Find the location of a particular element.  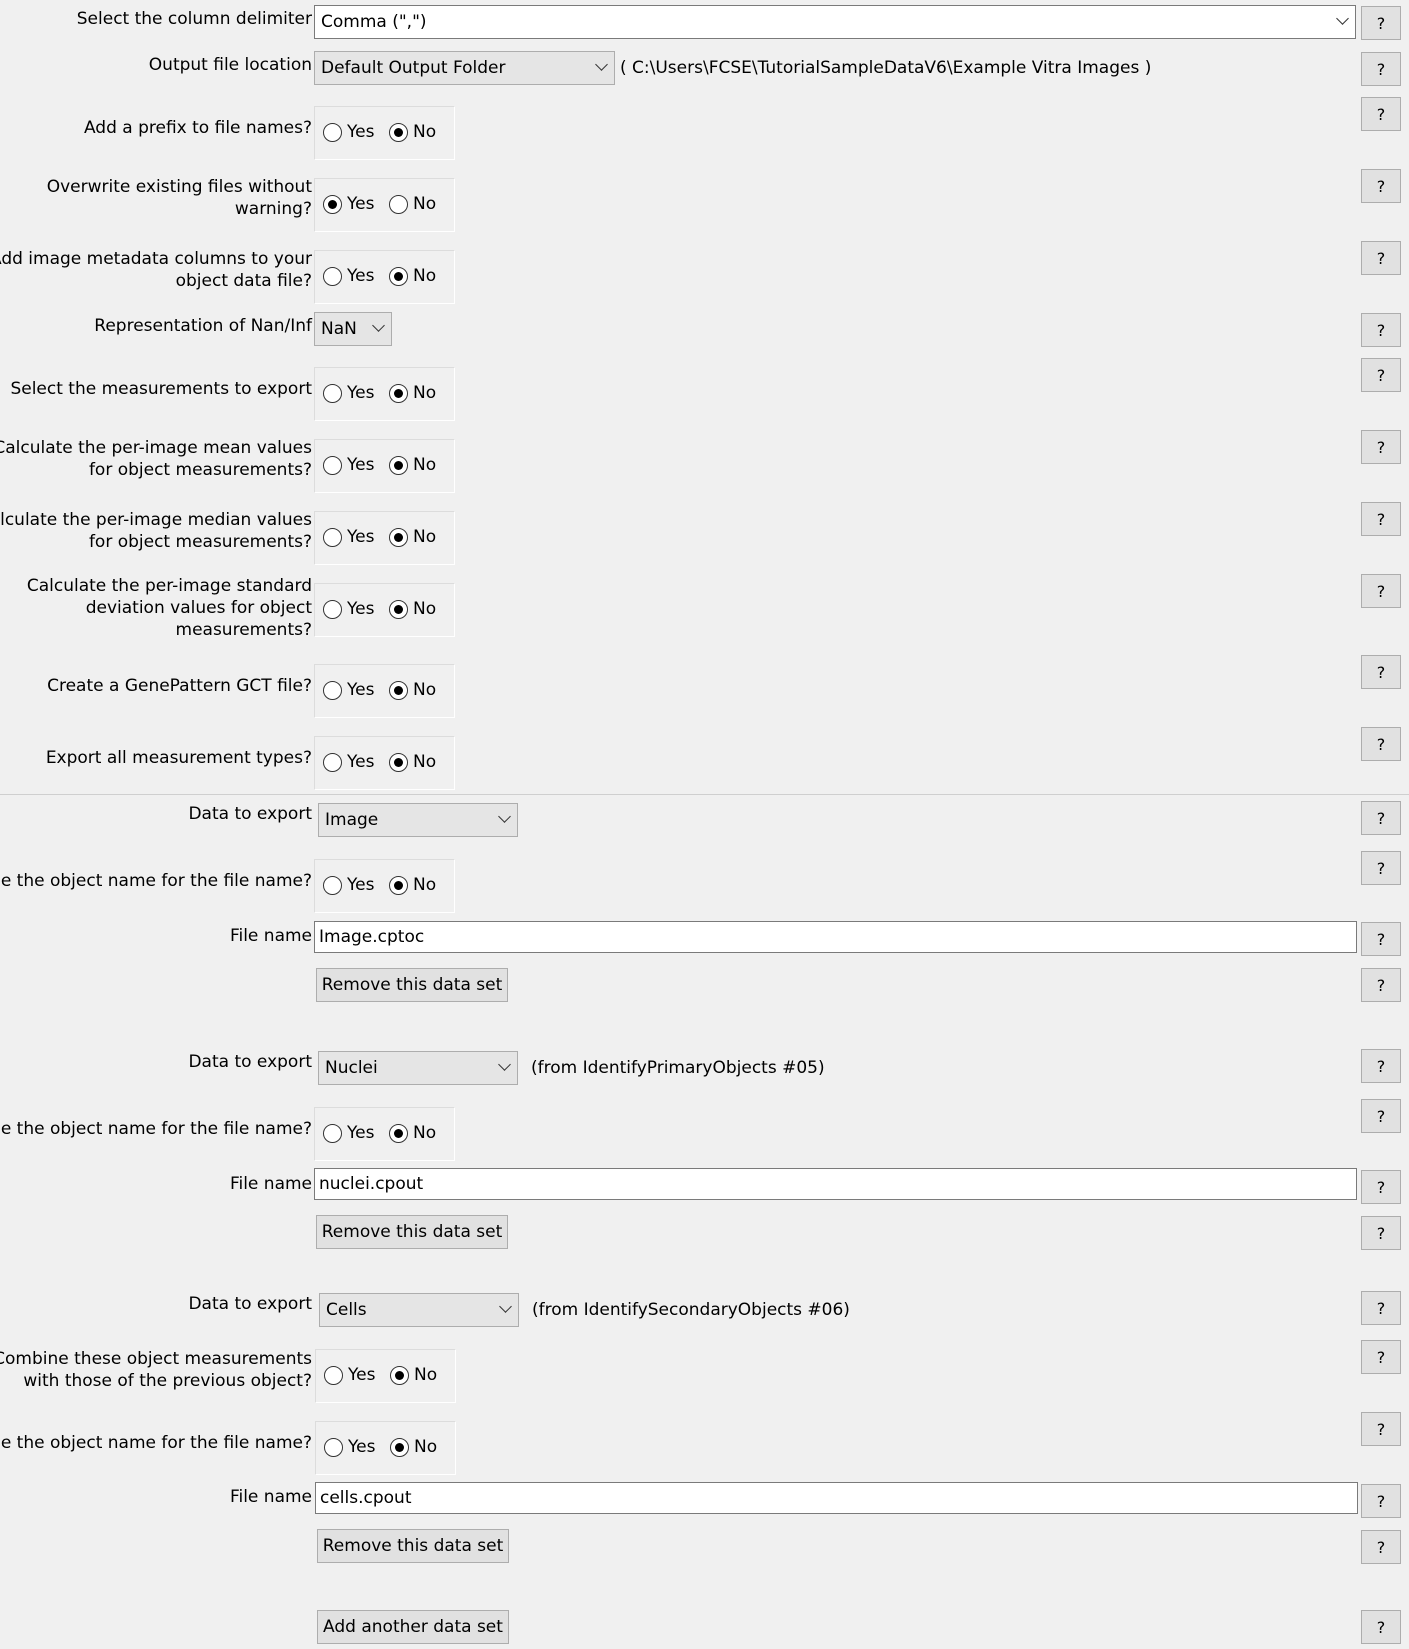

select-measurements-no-radio: No is located at coordinates (412, 393).